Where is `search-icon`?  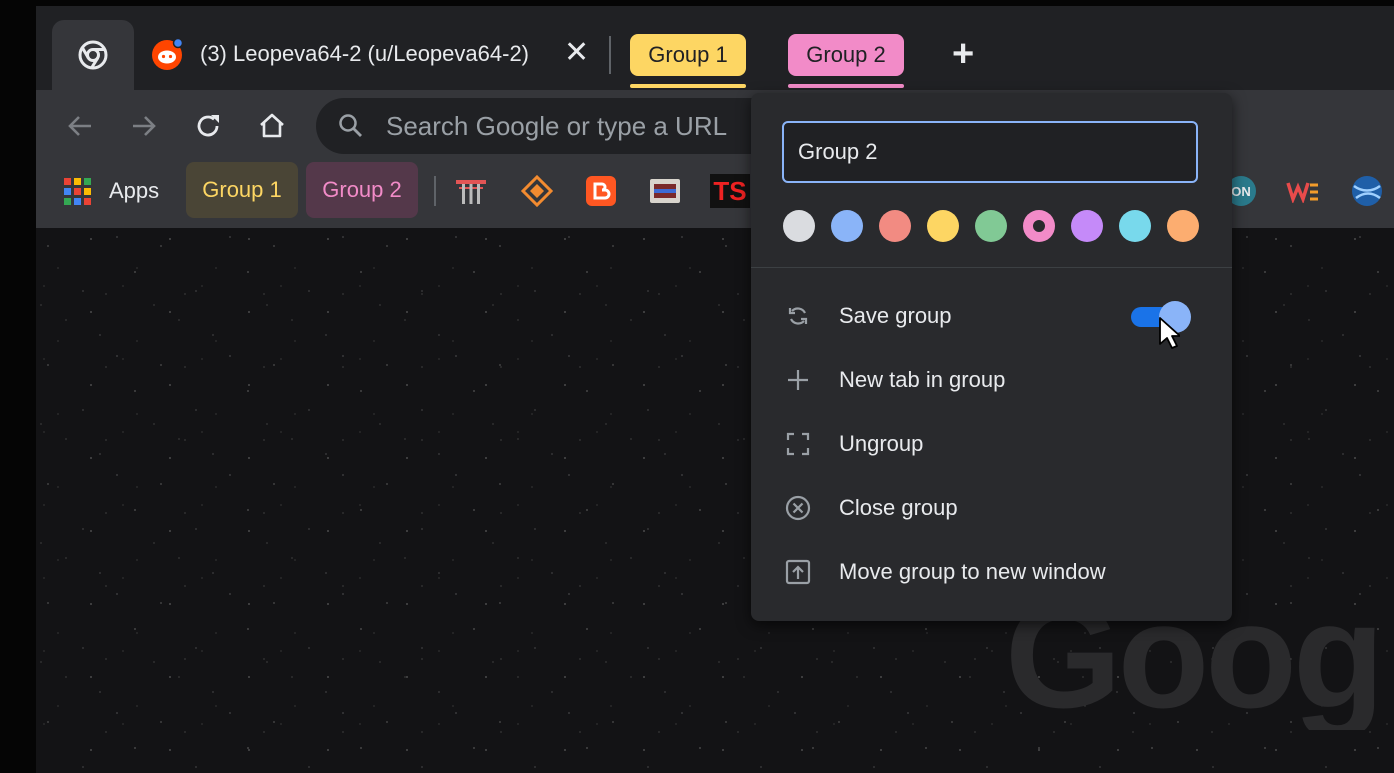
search-icon is located at coordinates (350, 125).